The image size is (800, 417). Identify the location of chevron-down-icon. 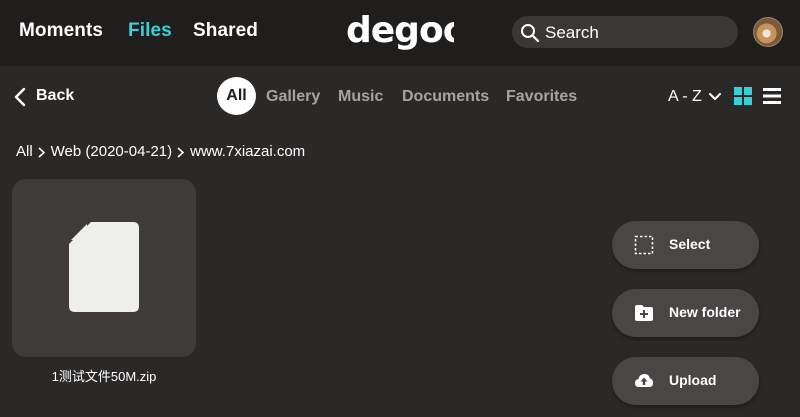
(715, 97).